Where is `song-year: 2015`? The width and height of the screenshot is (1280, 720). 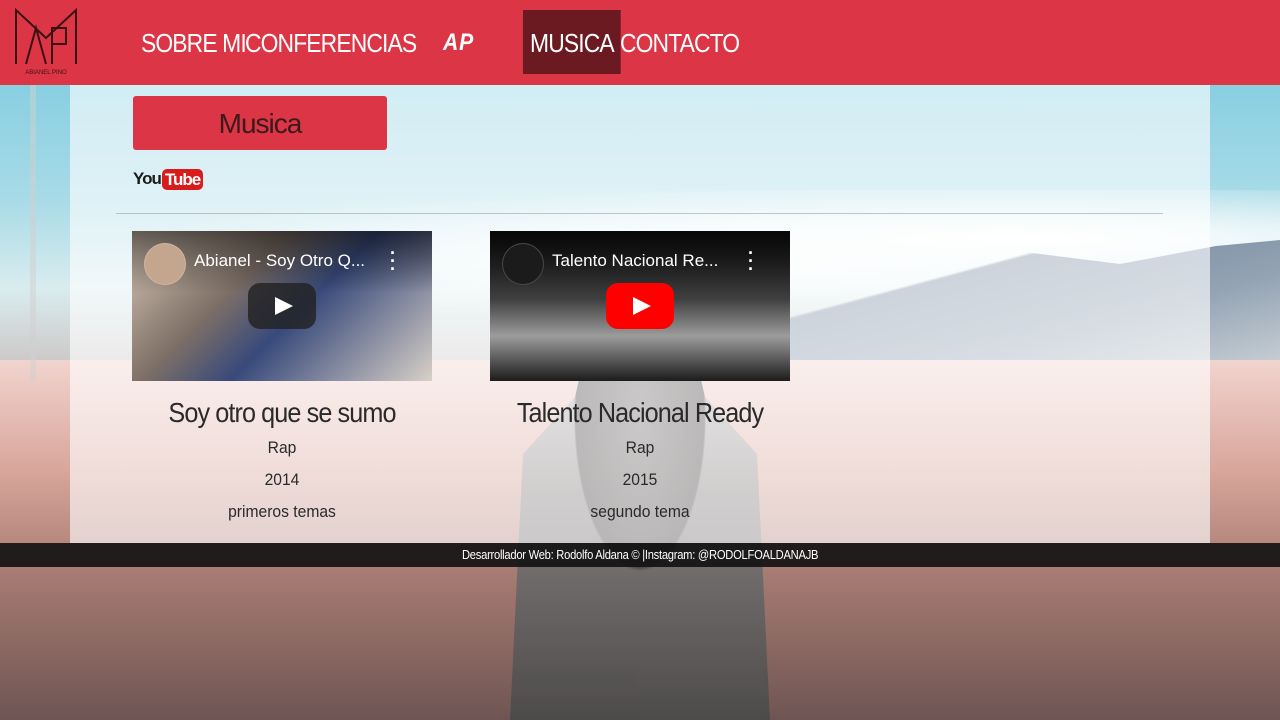 song-year: 2015 is located at coordinates (640, 479).